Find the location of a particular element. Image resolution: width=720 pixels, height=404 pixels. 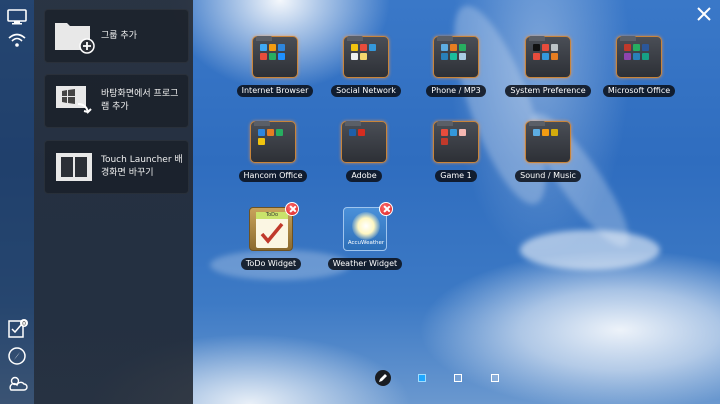

folder-label: Social Network is located at coordinates (366, 91).